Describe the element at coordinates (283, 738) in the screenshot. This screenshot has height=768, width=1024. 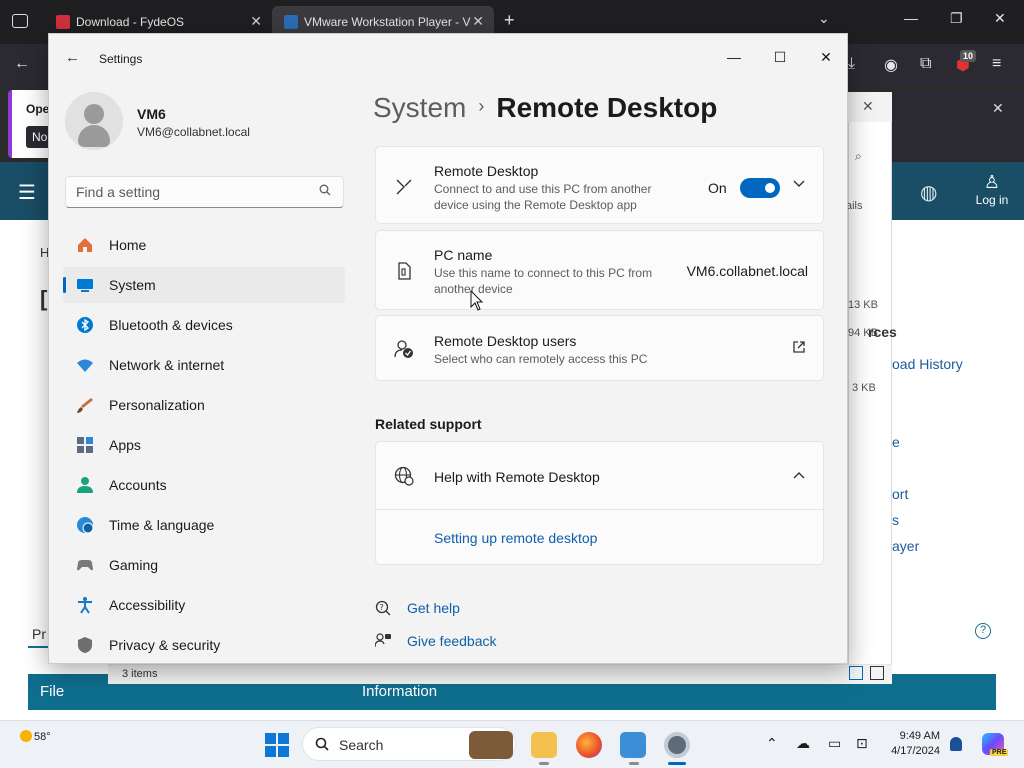
I see `start-tile` at that location.